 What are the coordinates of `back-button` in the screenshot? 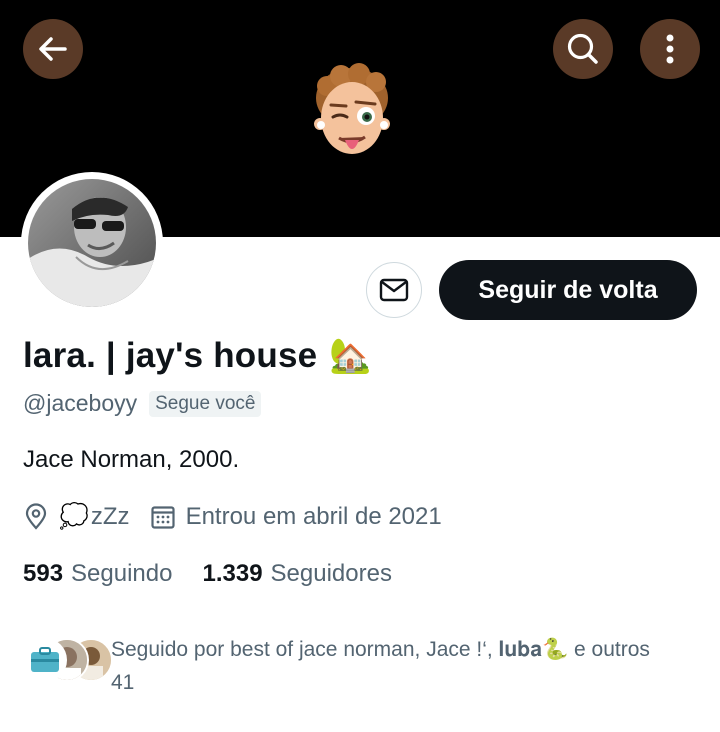 It's located at (53, 49).